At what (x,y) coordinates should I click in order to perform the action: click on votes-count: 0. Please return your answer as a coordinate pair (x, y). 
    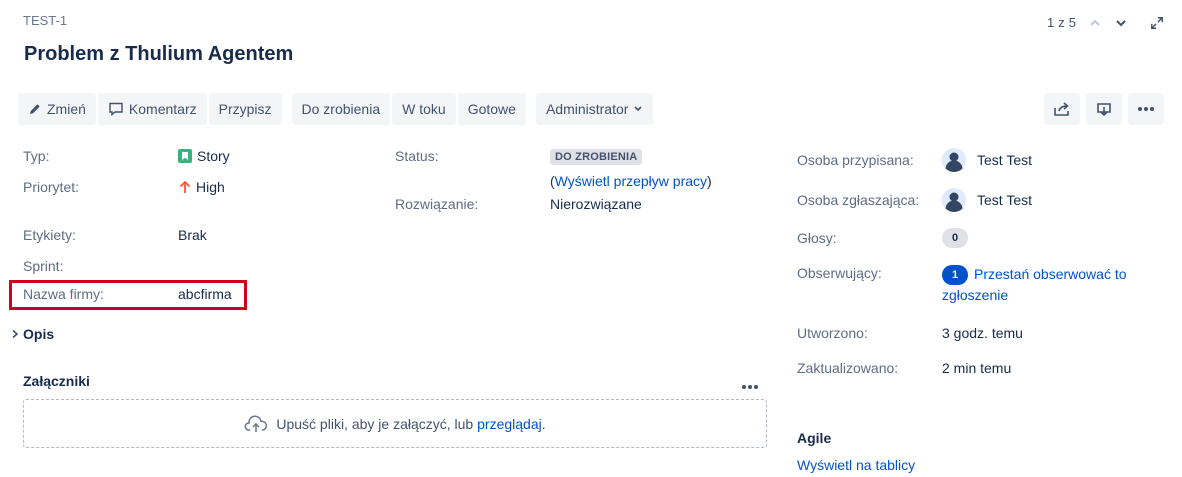
    Looking at the image, I should click on (955, 238).